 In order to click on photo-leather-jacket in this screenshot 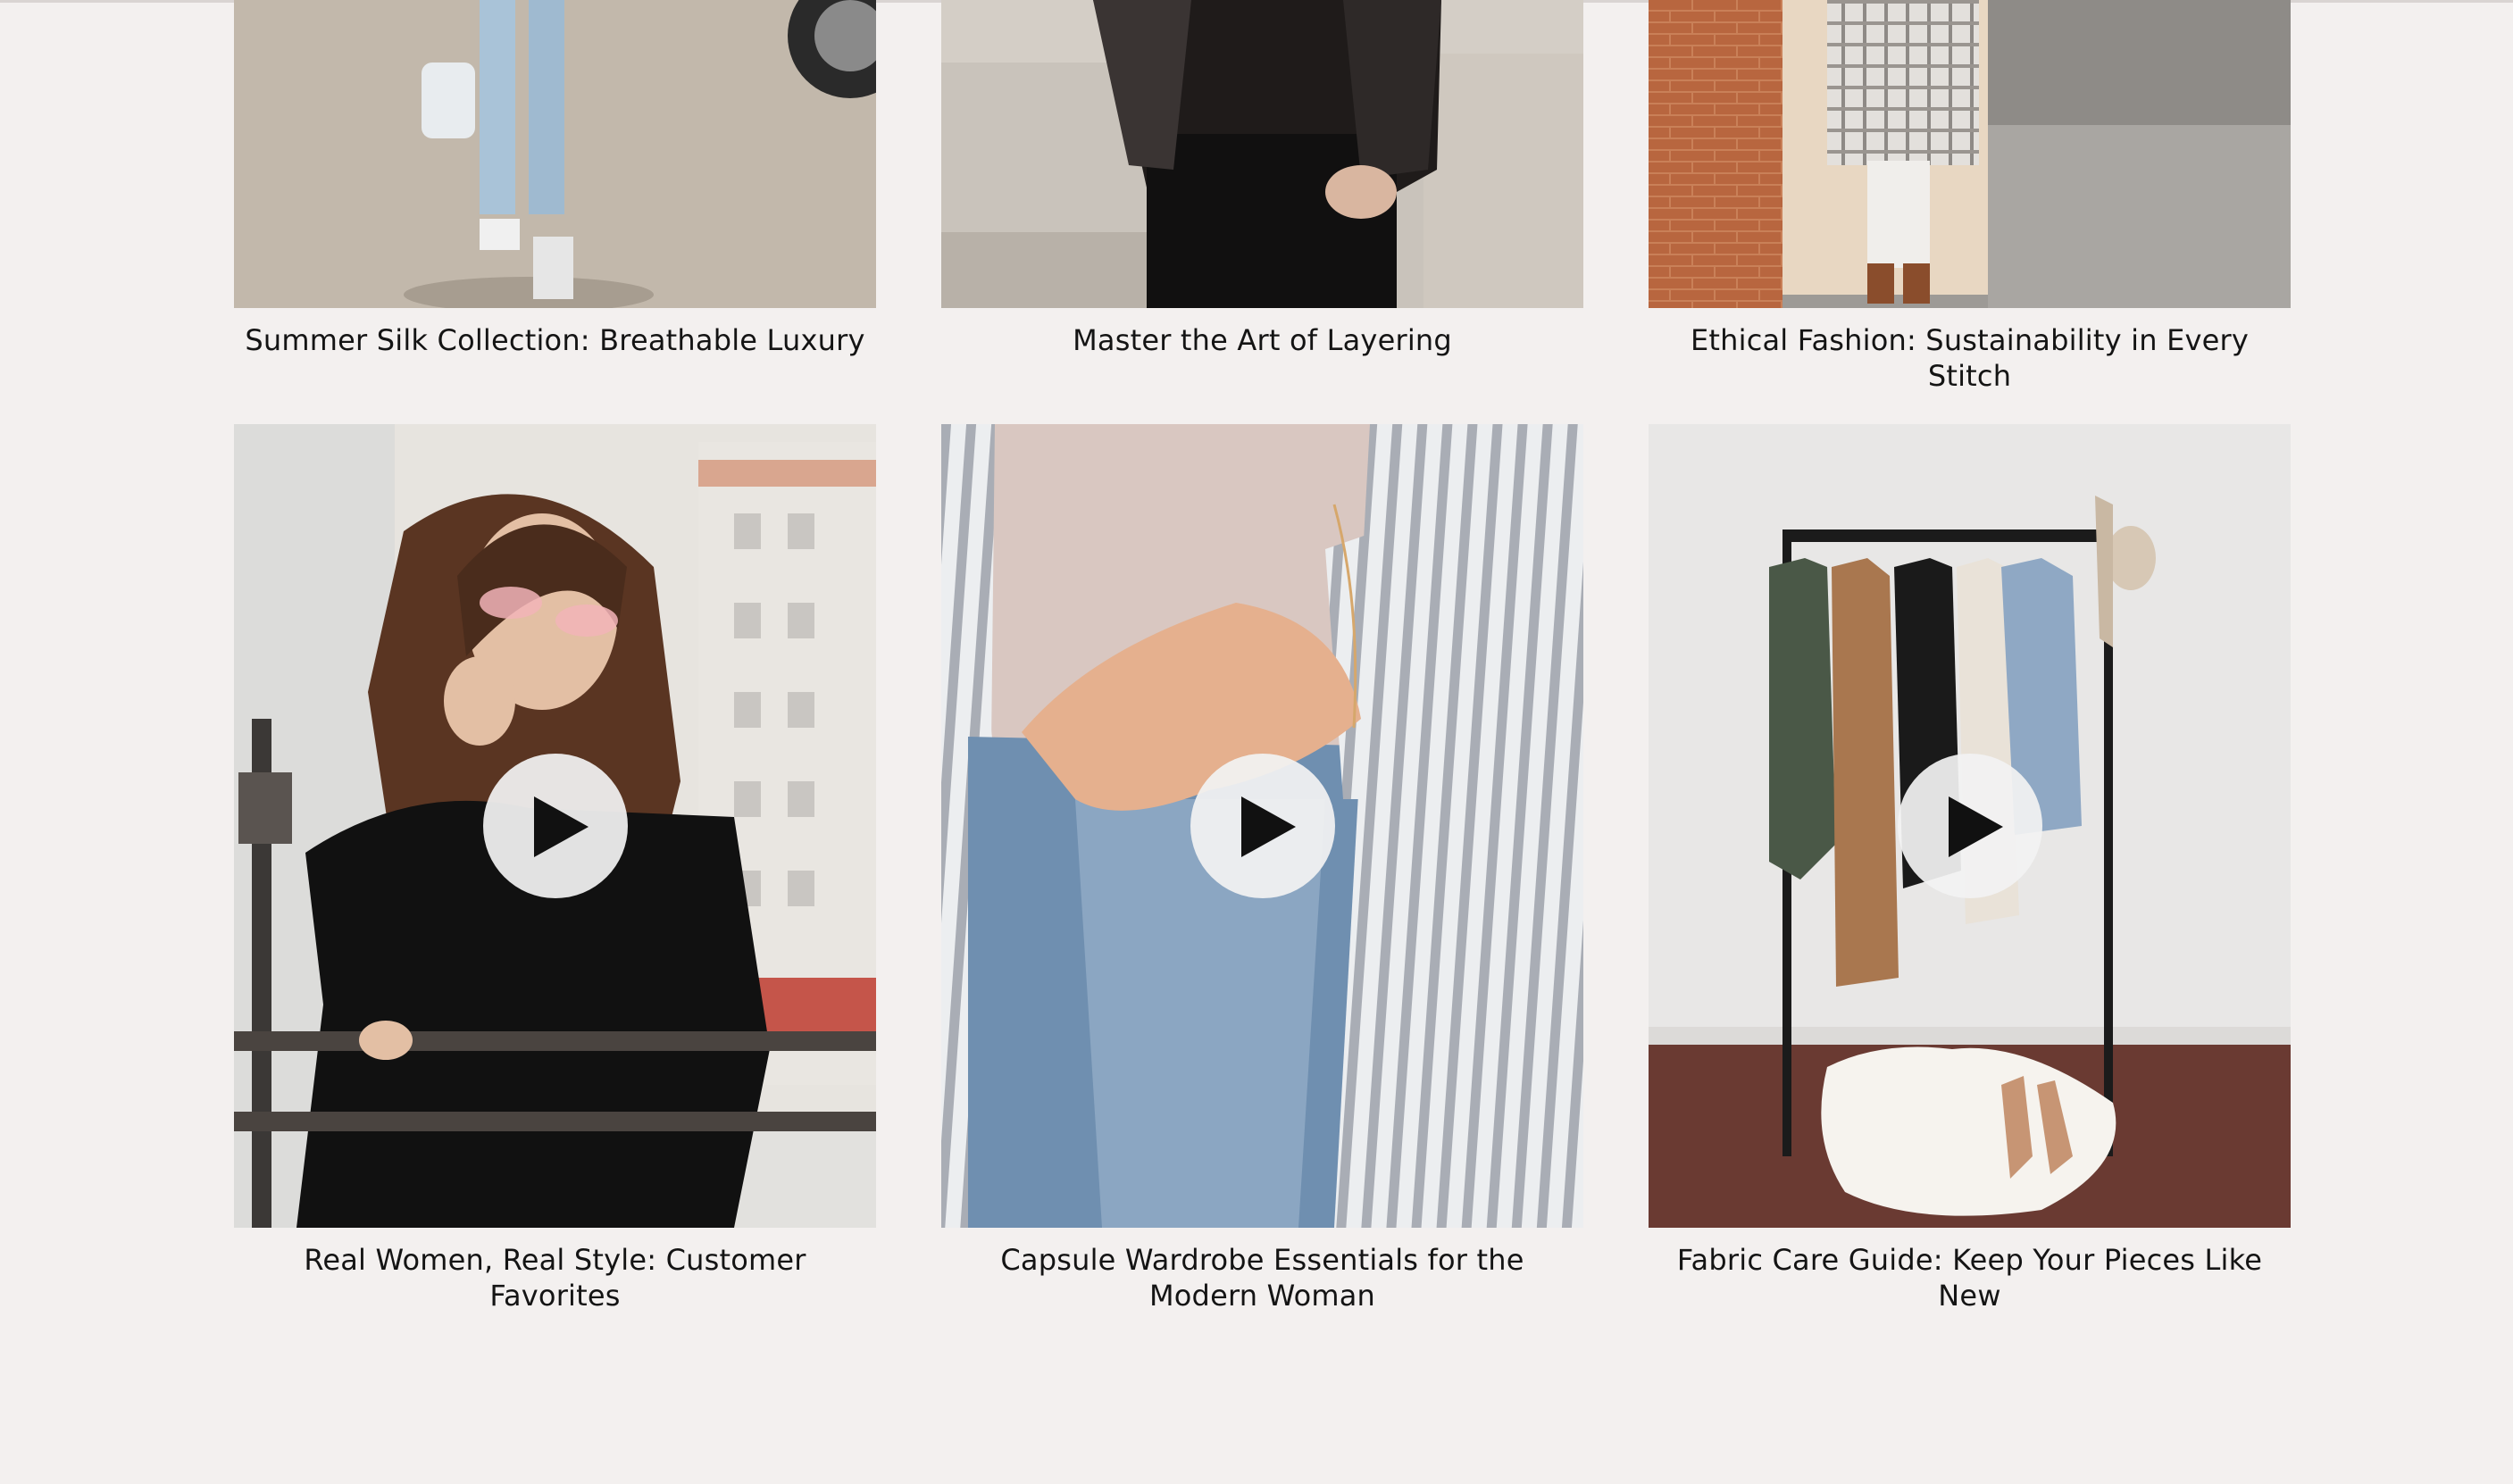, I will do `click(1262, 154)`.